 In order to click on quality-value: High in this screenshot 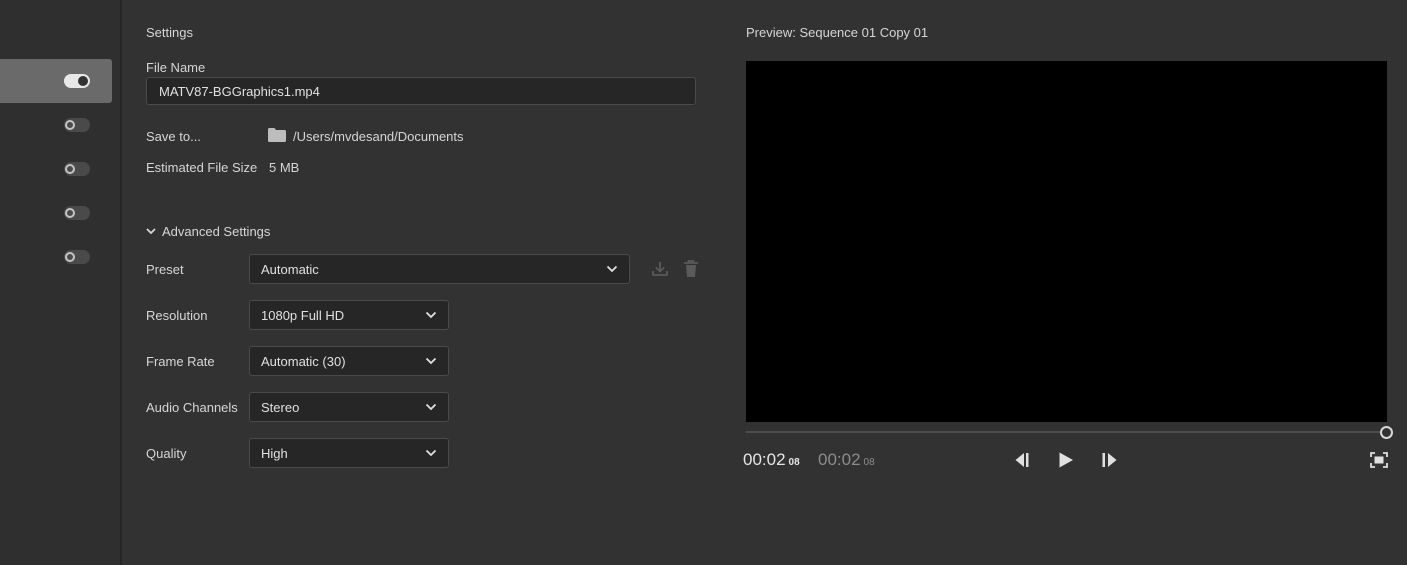, I will do `click(274, 453)`.